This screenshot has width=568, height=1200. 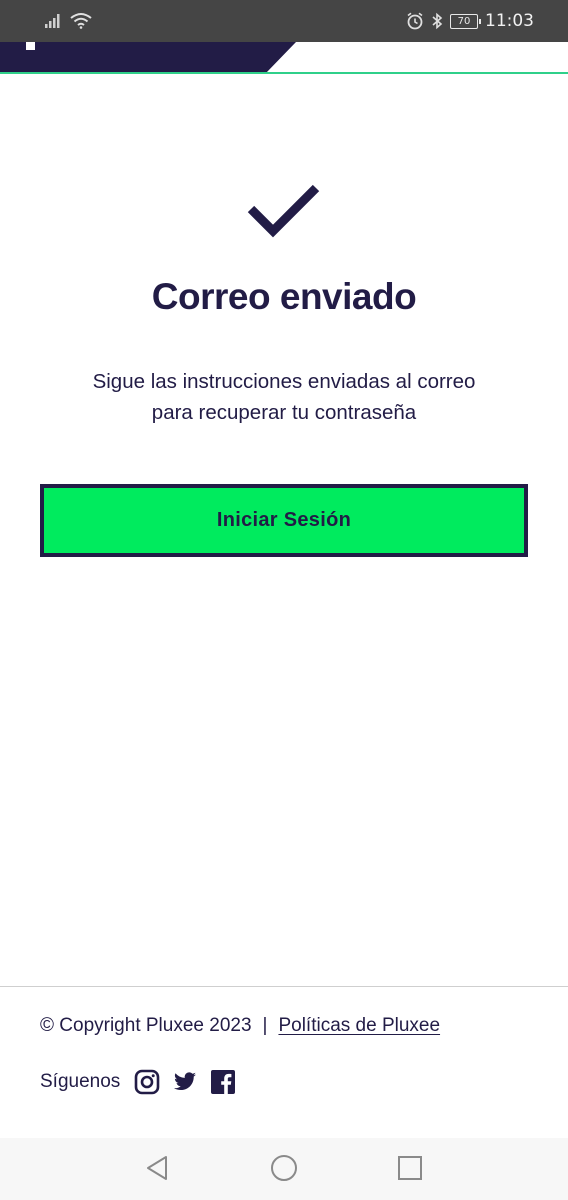 What do you see at coordinates (68, 20) in the screenshot?
I see `status-left` at bounding box center [68, 20].